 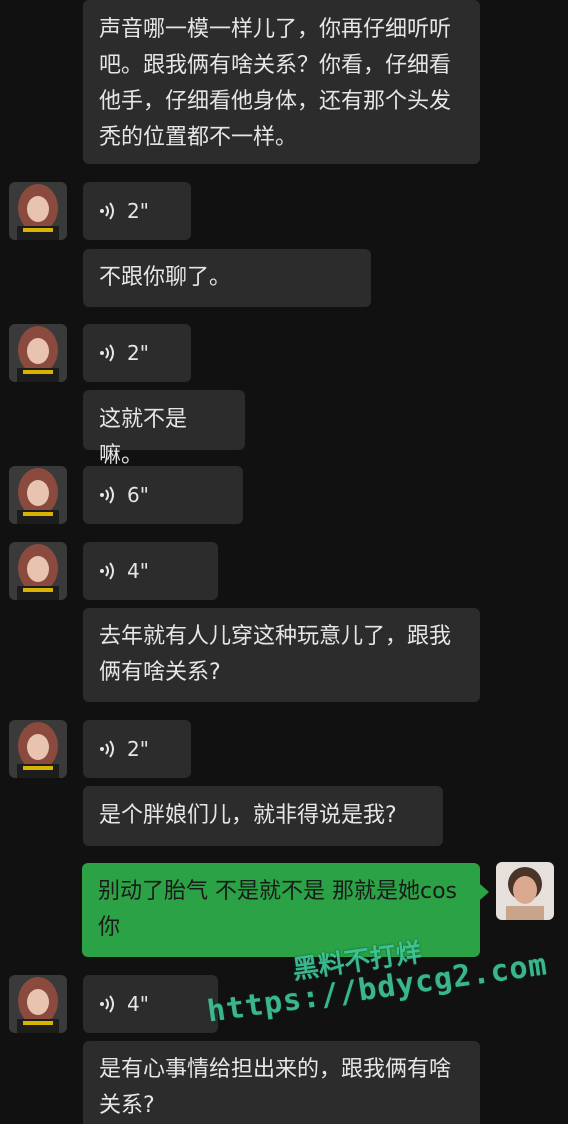 I want to click on message-text: 是个胖娘们儿，就非得说是我?, so click(x=248, y=815).